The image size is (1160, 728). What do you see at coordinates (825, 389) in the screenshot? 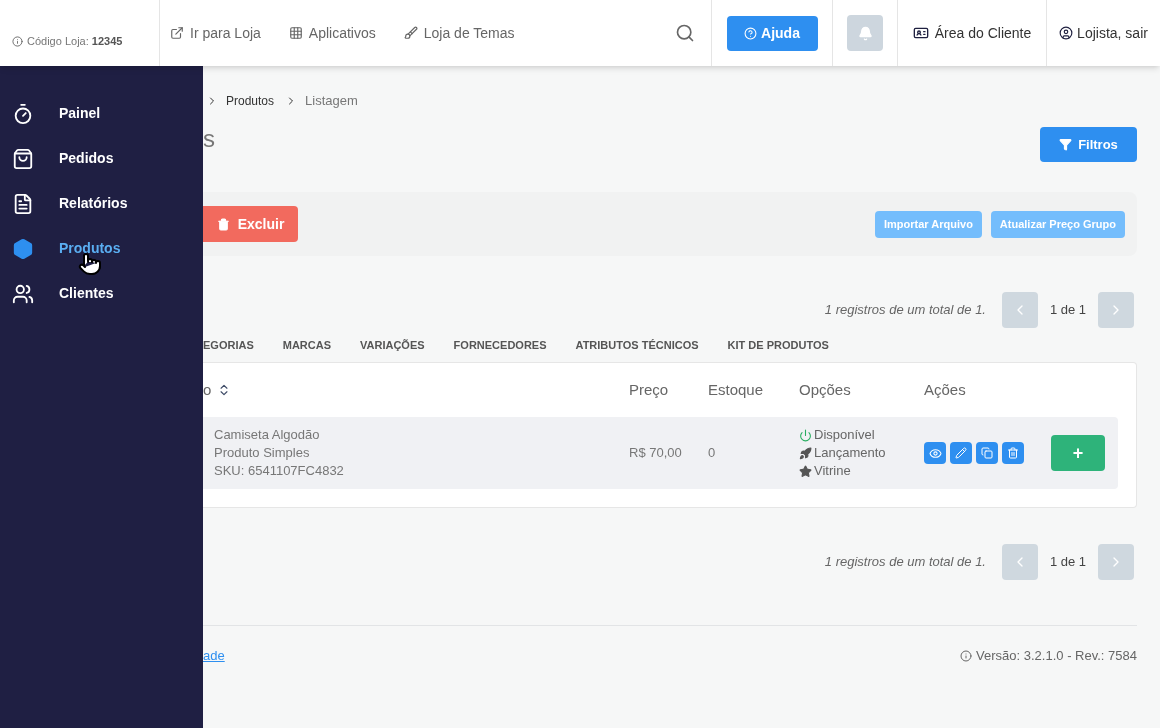
I see `column-header: Opções` at bounding box center [825, 389].